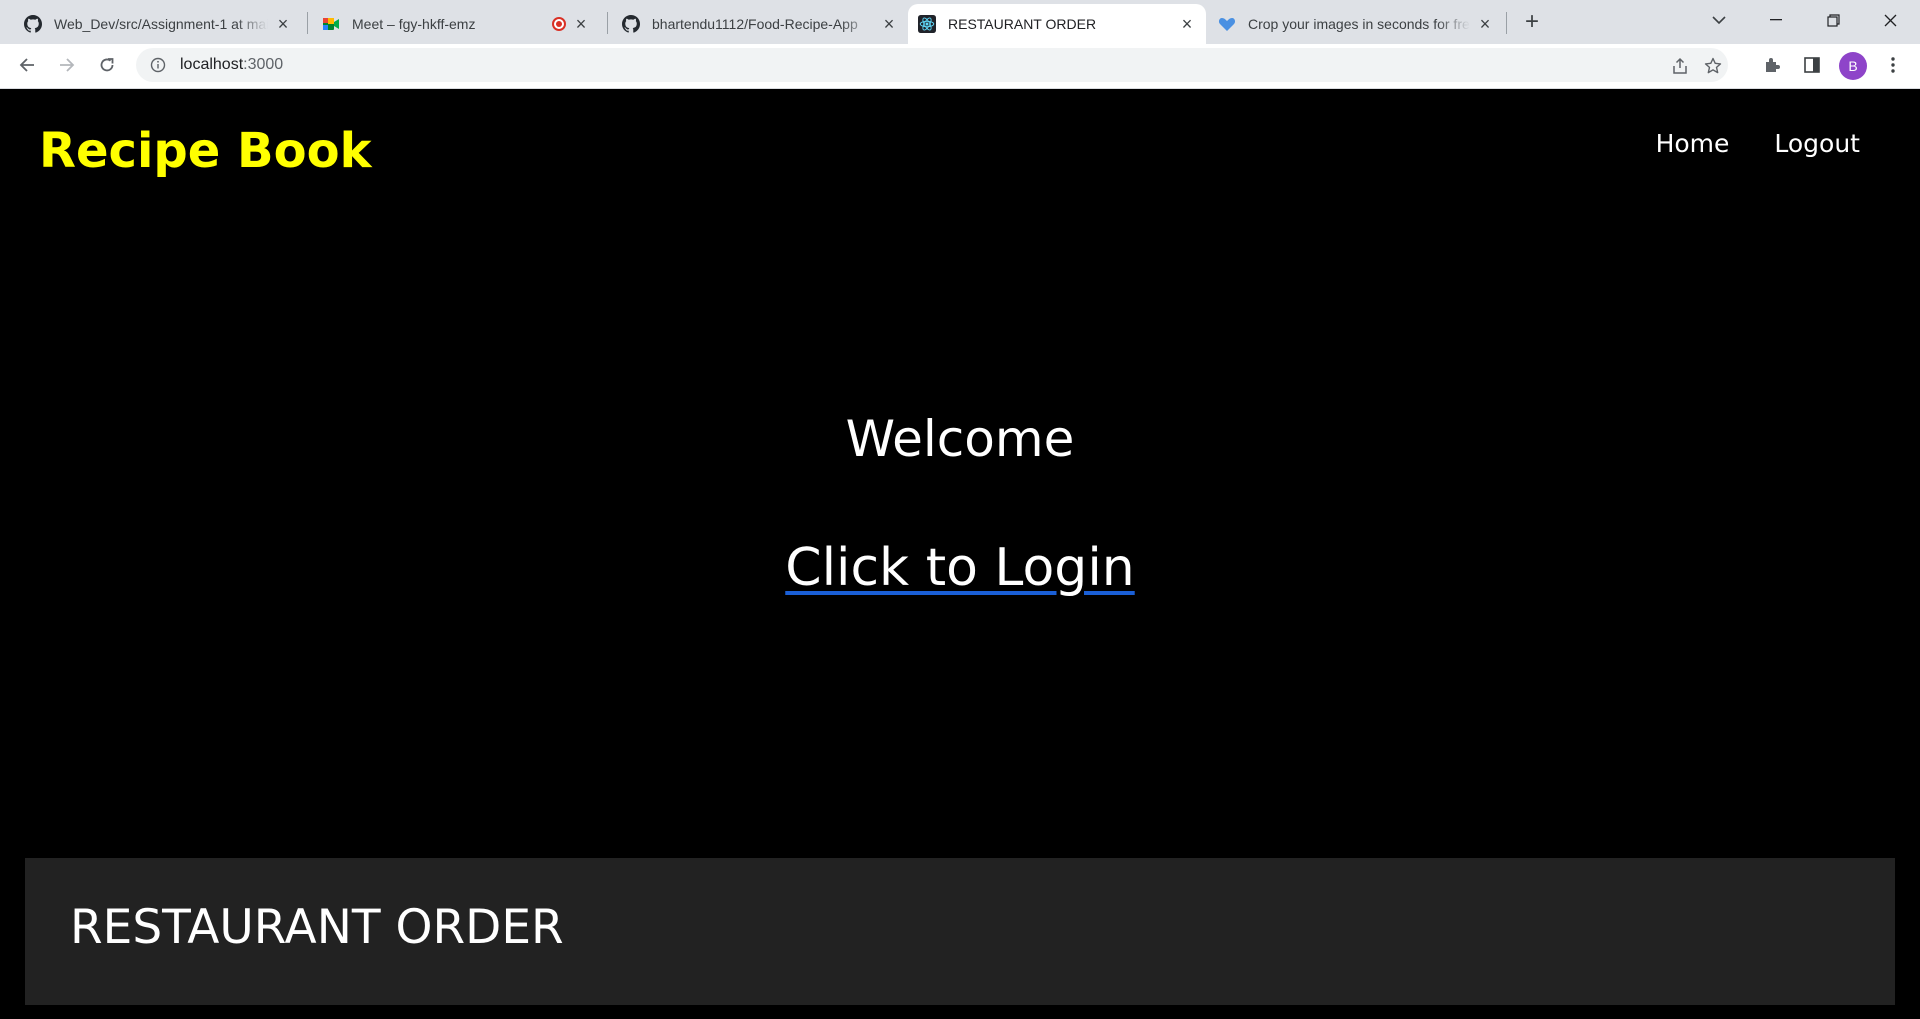  What do you see at coordinates (927, 24) in the screenshot?
I see `react-icon` at bounding box center [927, 24].